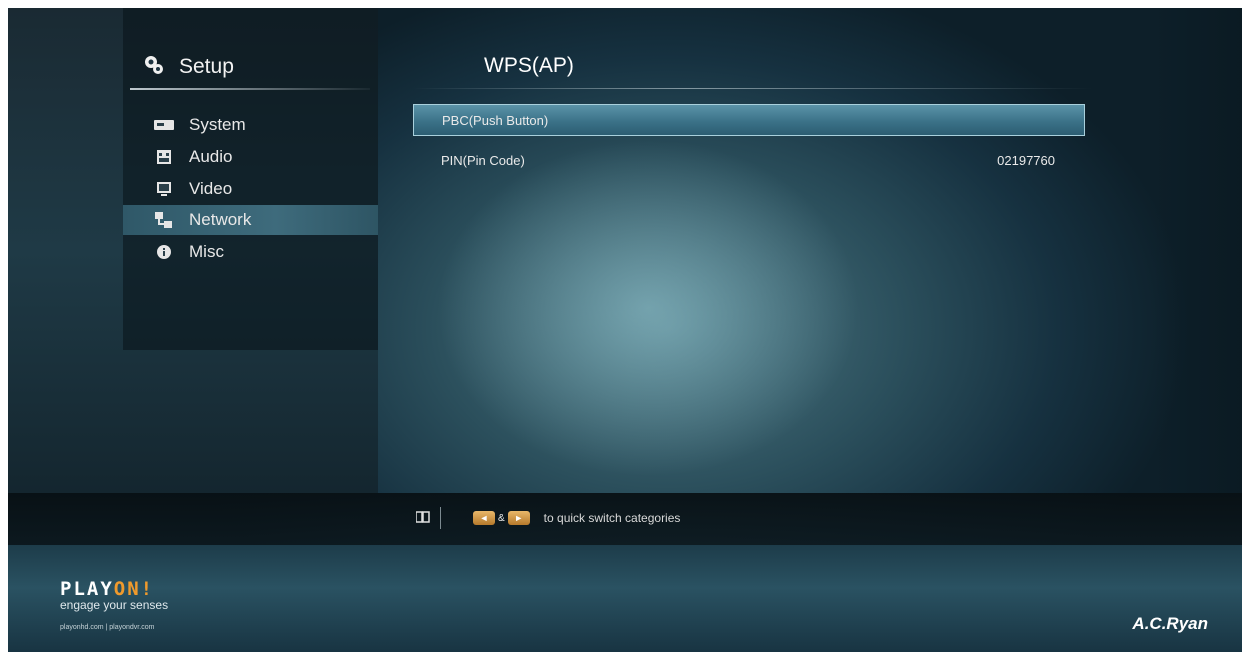  I want to click on remote-icon, so click(422, 518).